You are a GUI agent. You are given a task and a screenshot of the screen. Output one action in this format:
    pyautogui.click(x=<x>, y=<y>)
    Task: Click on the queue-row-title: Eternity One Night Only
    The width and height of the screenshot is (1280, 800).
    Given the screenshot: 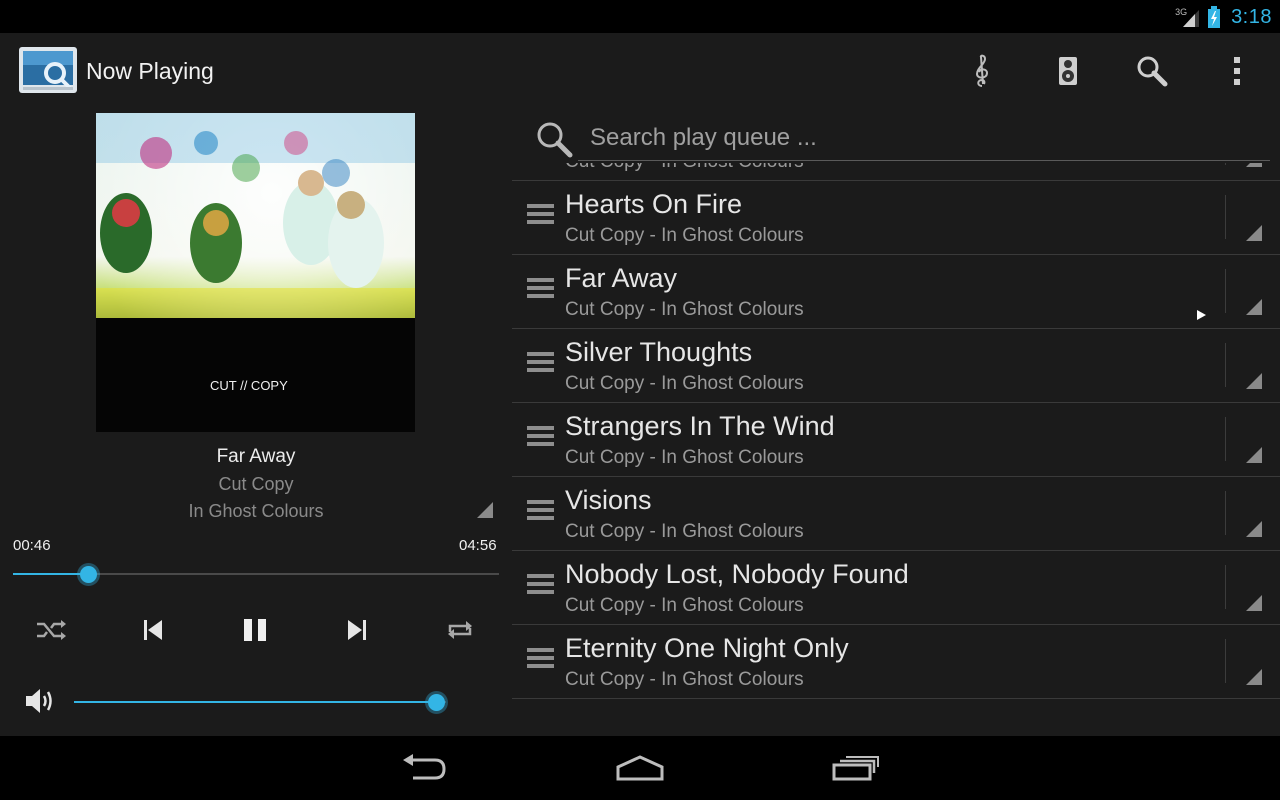 What is the action you would take?
    pyautogui.click(x=707, y=648)
    